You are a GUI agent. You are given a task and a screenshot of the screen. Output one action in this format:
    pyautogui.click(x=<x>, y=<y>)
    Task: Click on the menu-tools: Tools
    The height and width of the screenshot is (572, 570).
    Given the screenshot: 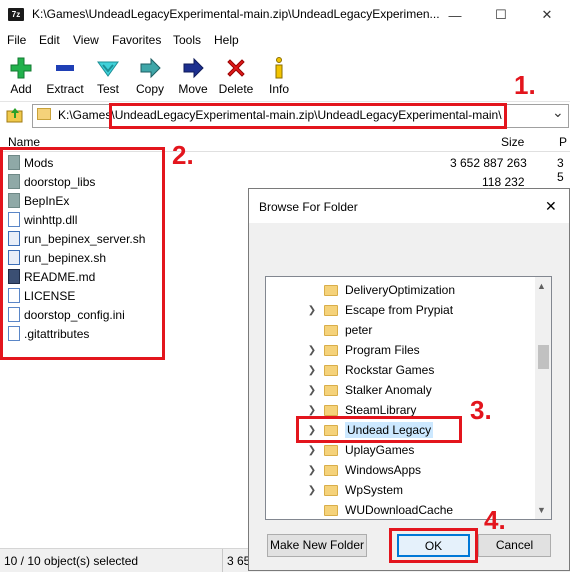 What is the action you would take?
    pyautogui.click(x=187, y=40)
    